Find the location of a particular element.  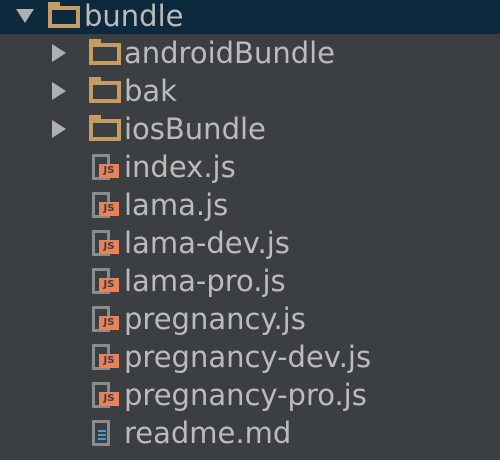

tree-item-file: JS pregnancy-dev.js is located at coordinates (250, 357).